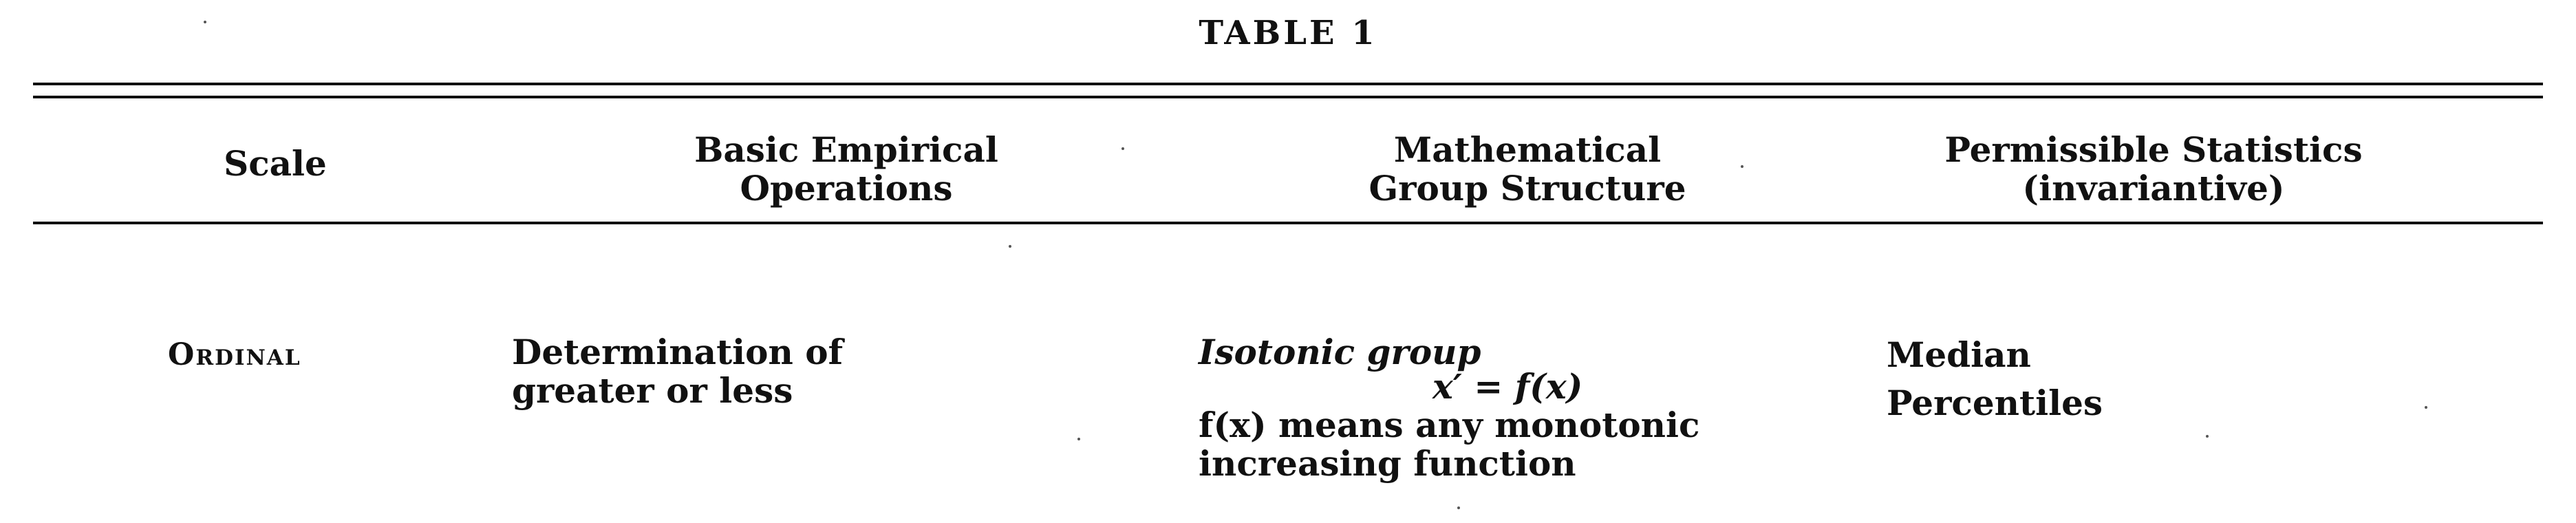  Describe the element at coordinates (1527, 188) in the screenshot. I see `header-group-line2: Group Structure` at that location.